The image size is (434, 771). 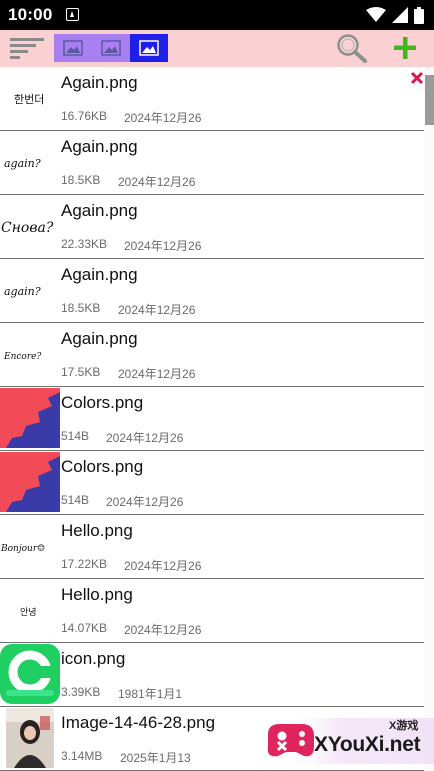 I want to click on file-row: Bonjour☺ Hello.png 17.22KB 2024年12月26, so click(x=212, y=547).